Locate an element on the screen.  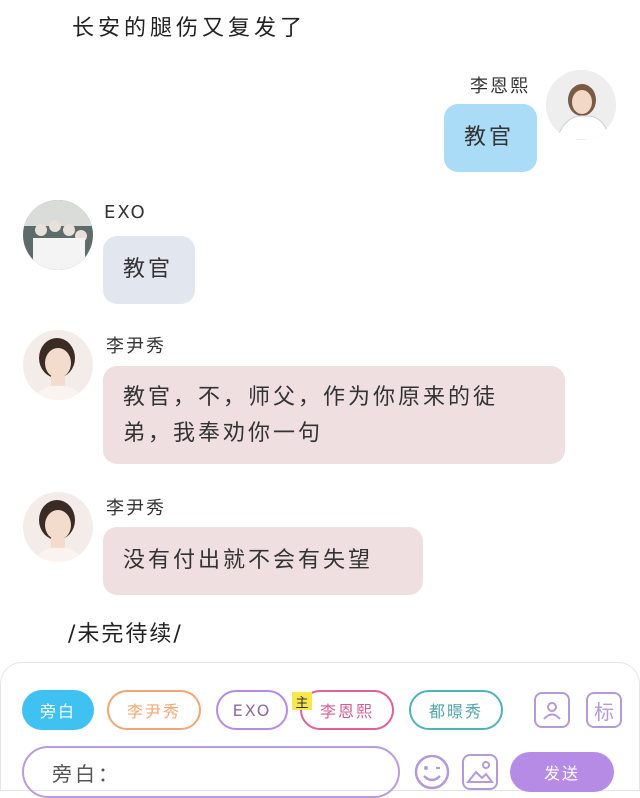
speaker-name: EXO is located at coordinates (125, 212).